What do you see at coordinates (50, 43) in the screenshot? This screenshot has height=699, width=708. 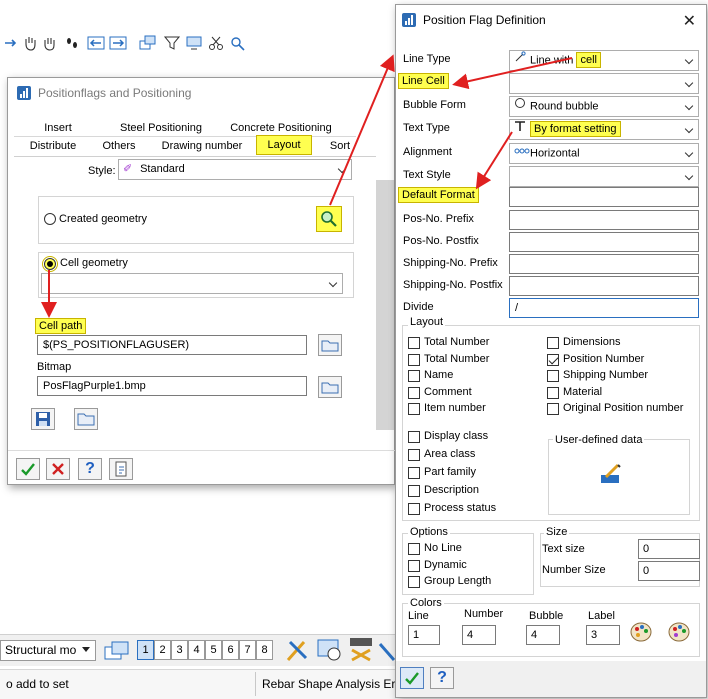 I see `hand-icon` at bounding box center [50, 43].